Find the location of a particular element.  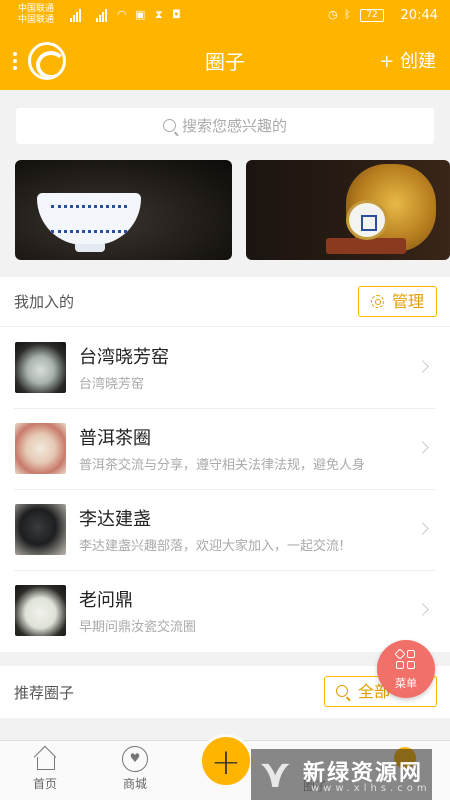

grid-icon is located at coordinates (405, 659).